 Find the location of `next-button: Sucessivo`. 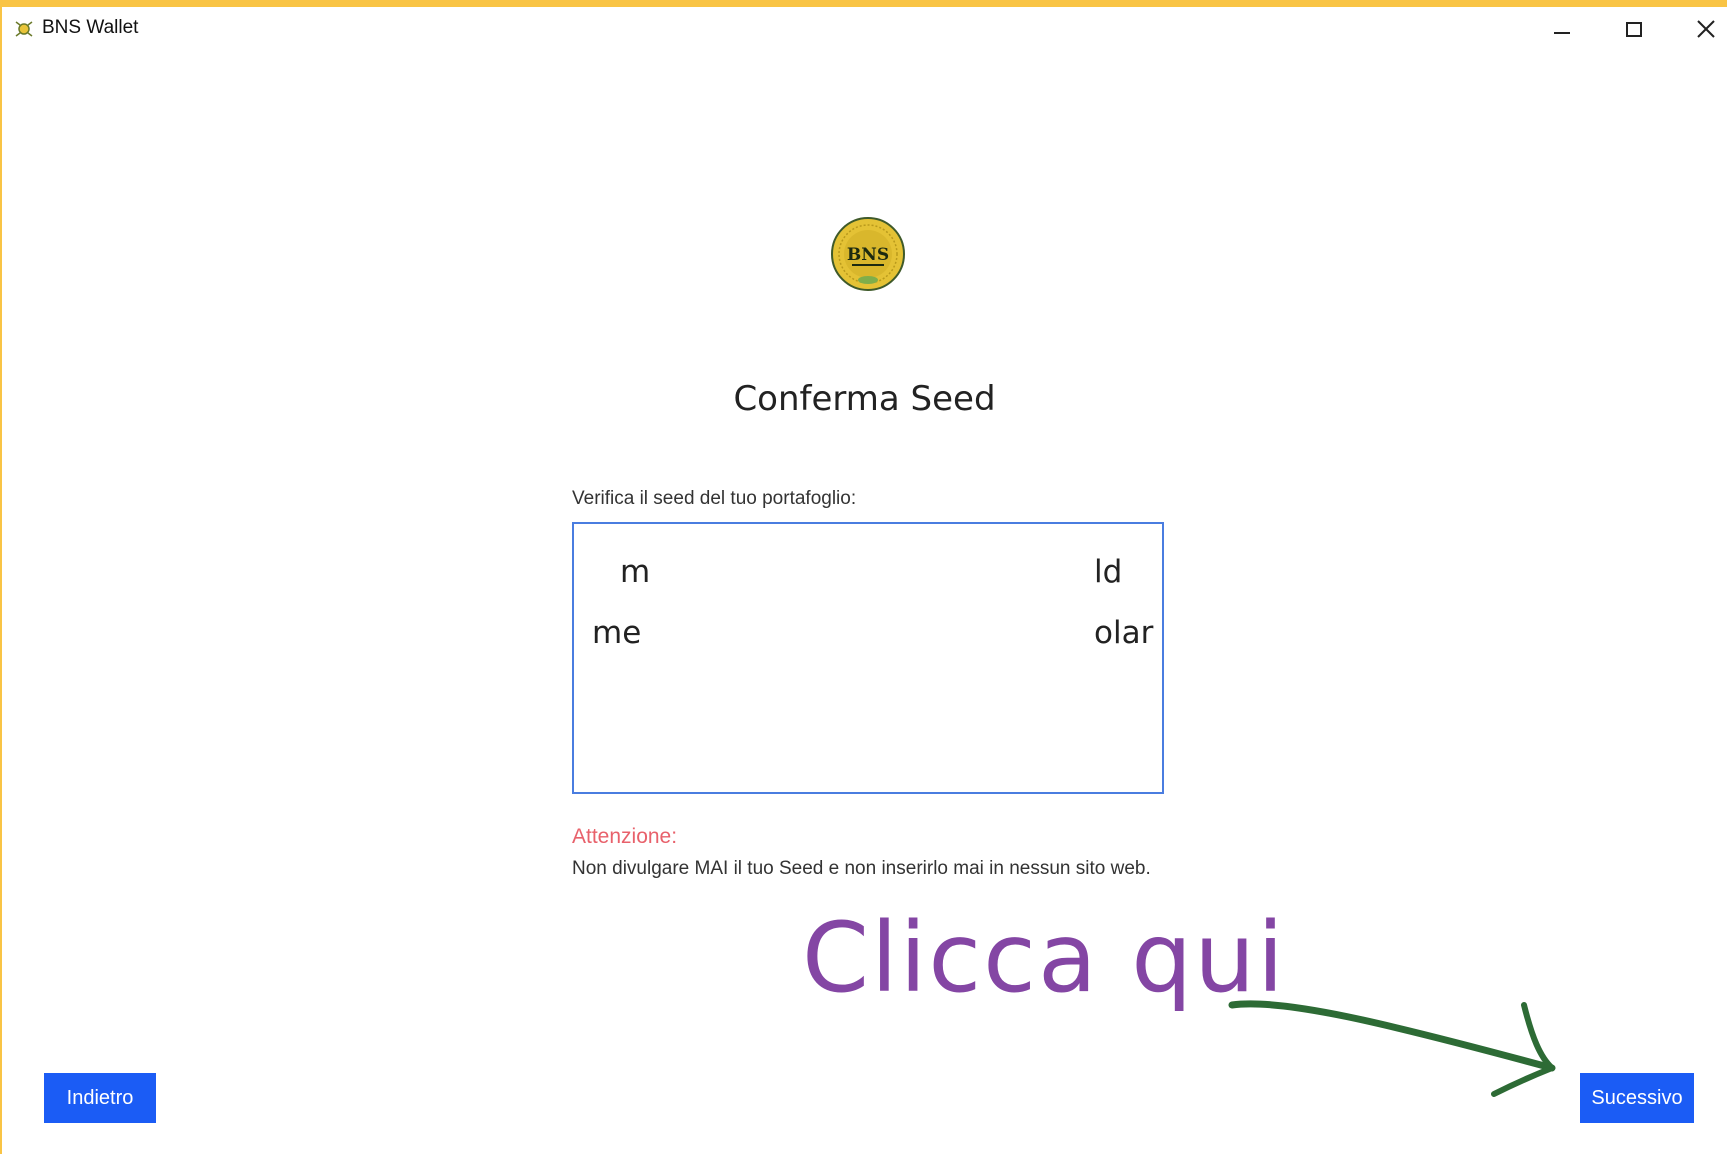

next-button: Sucessivo is located at coordinates (1637, 1098).